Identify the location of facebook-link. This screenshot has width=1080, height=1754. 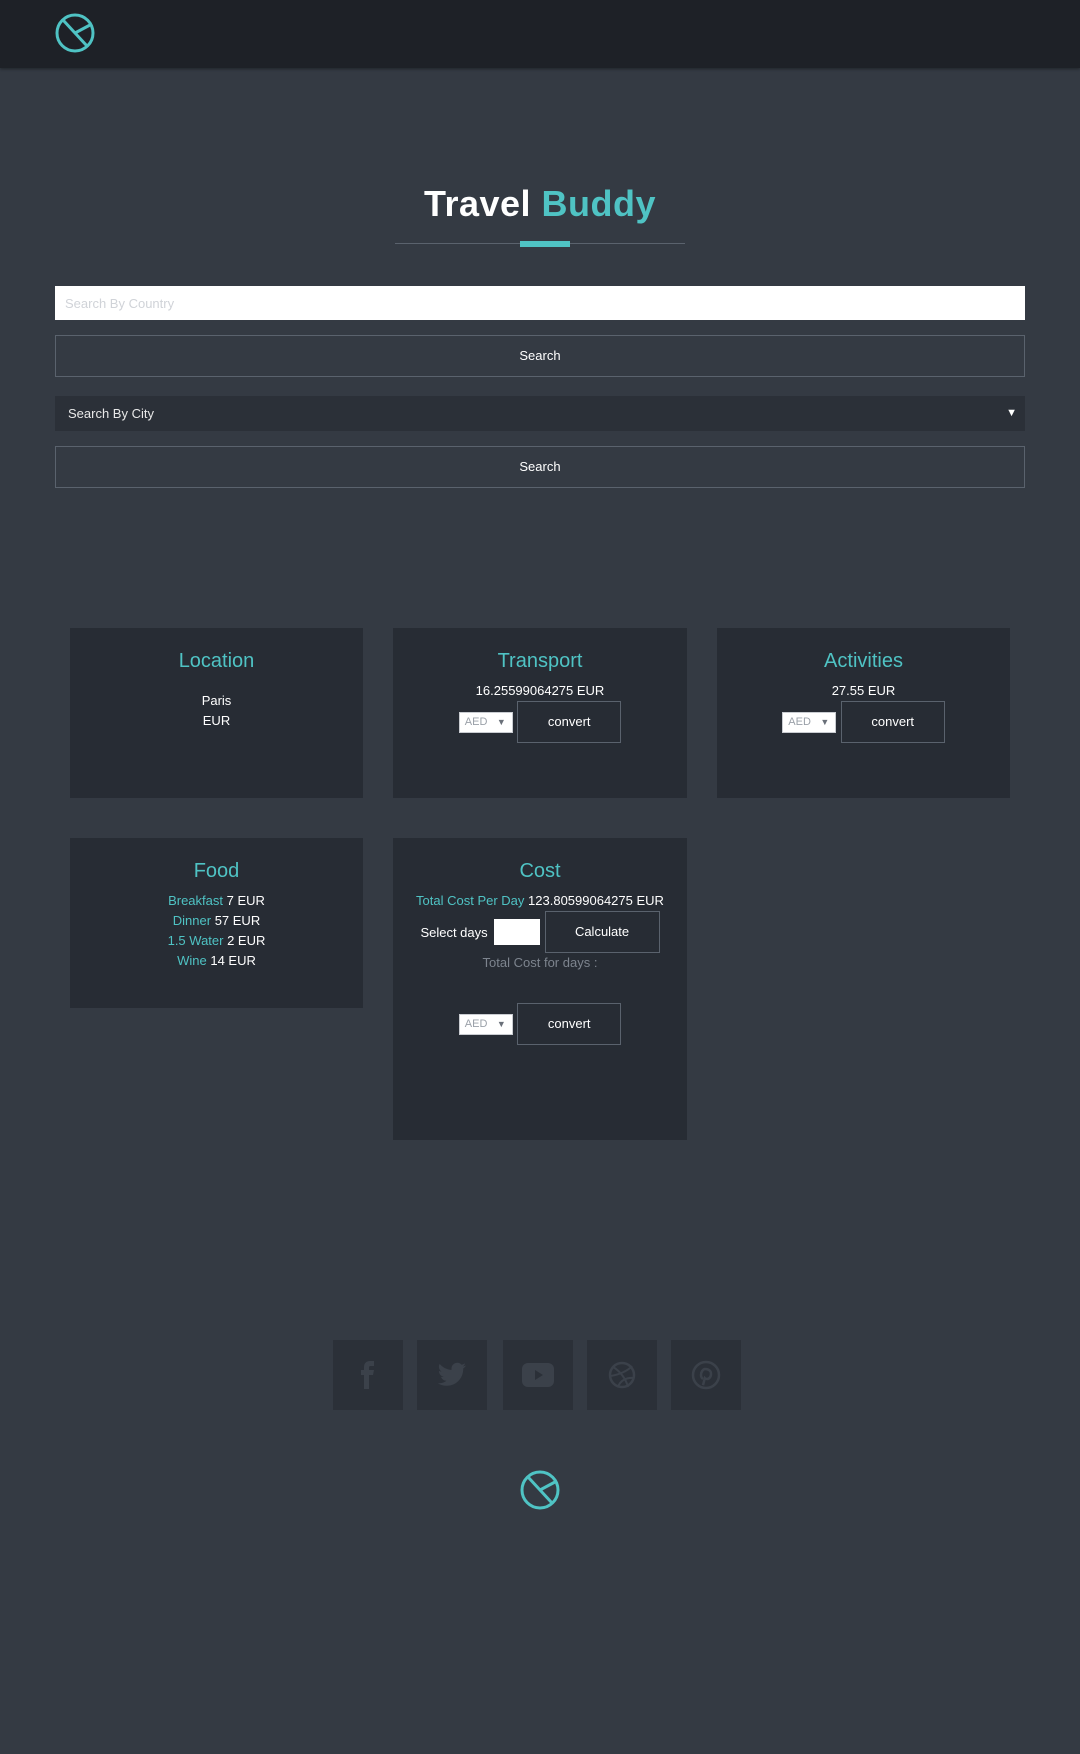
(368, 1375).